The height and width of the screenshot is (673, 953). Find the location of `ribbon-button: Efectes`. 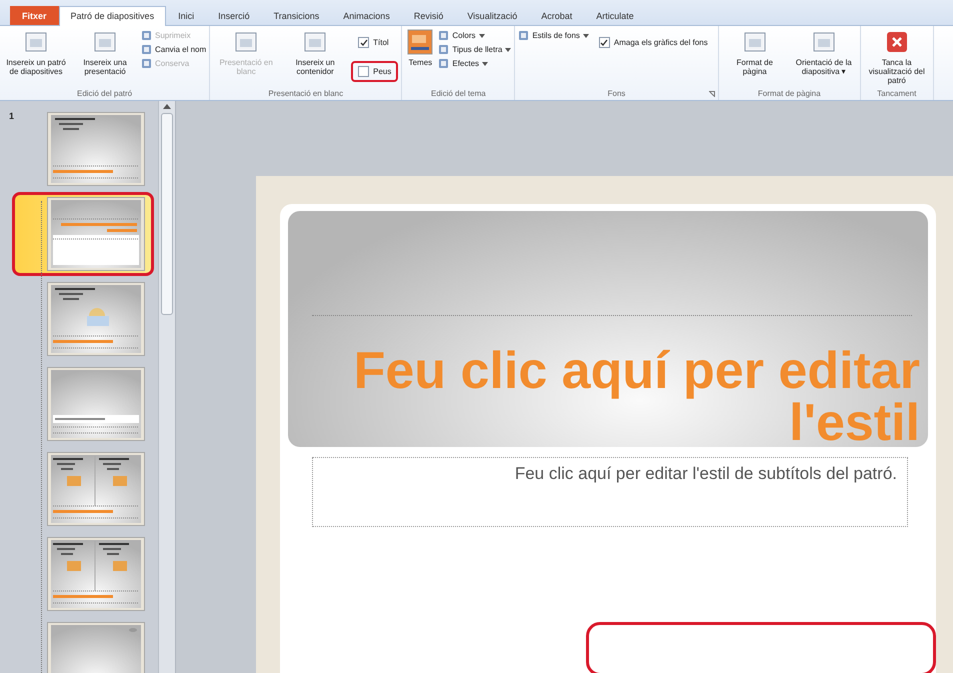

ribbon-button: Efectes is located at coordinates (475, 63).